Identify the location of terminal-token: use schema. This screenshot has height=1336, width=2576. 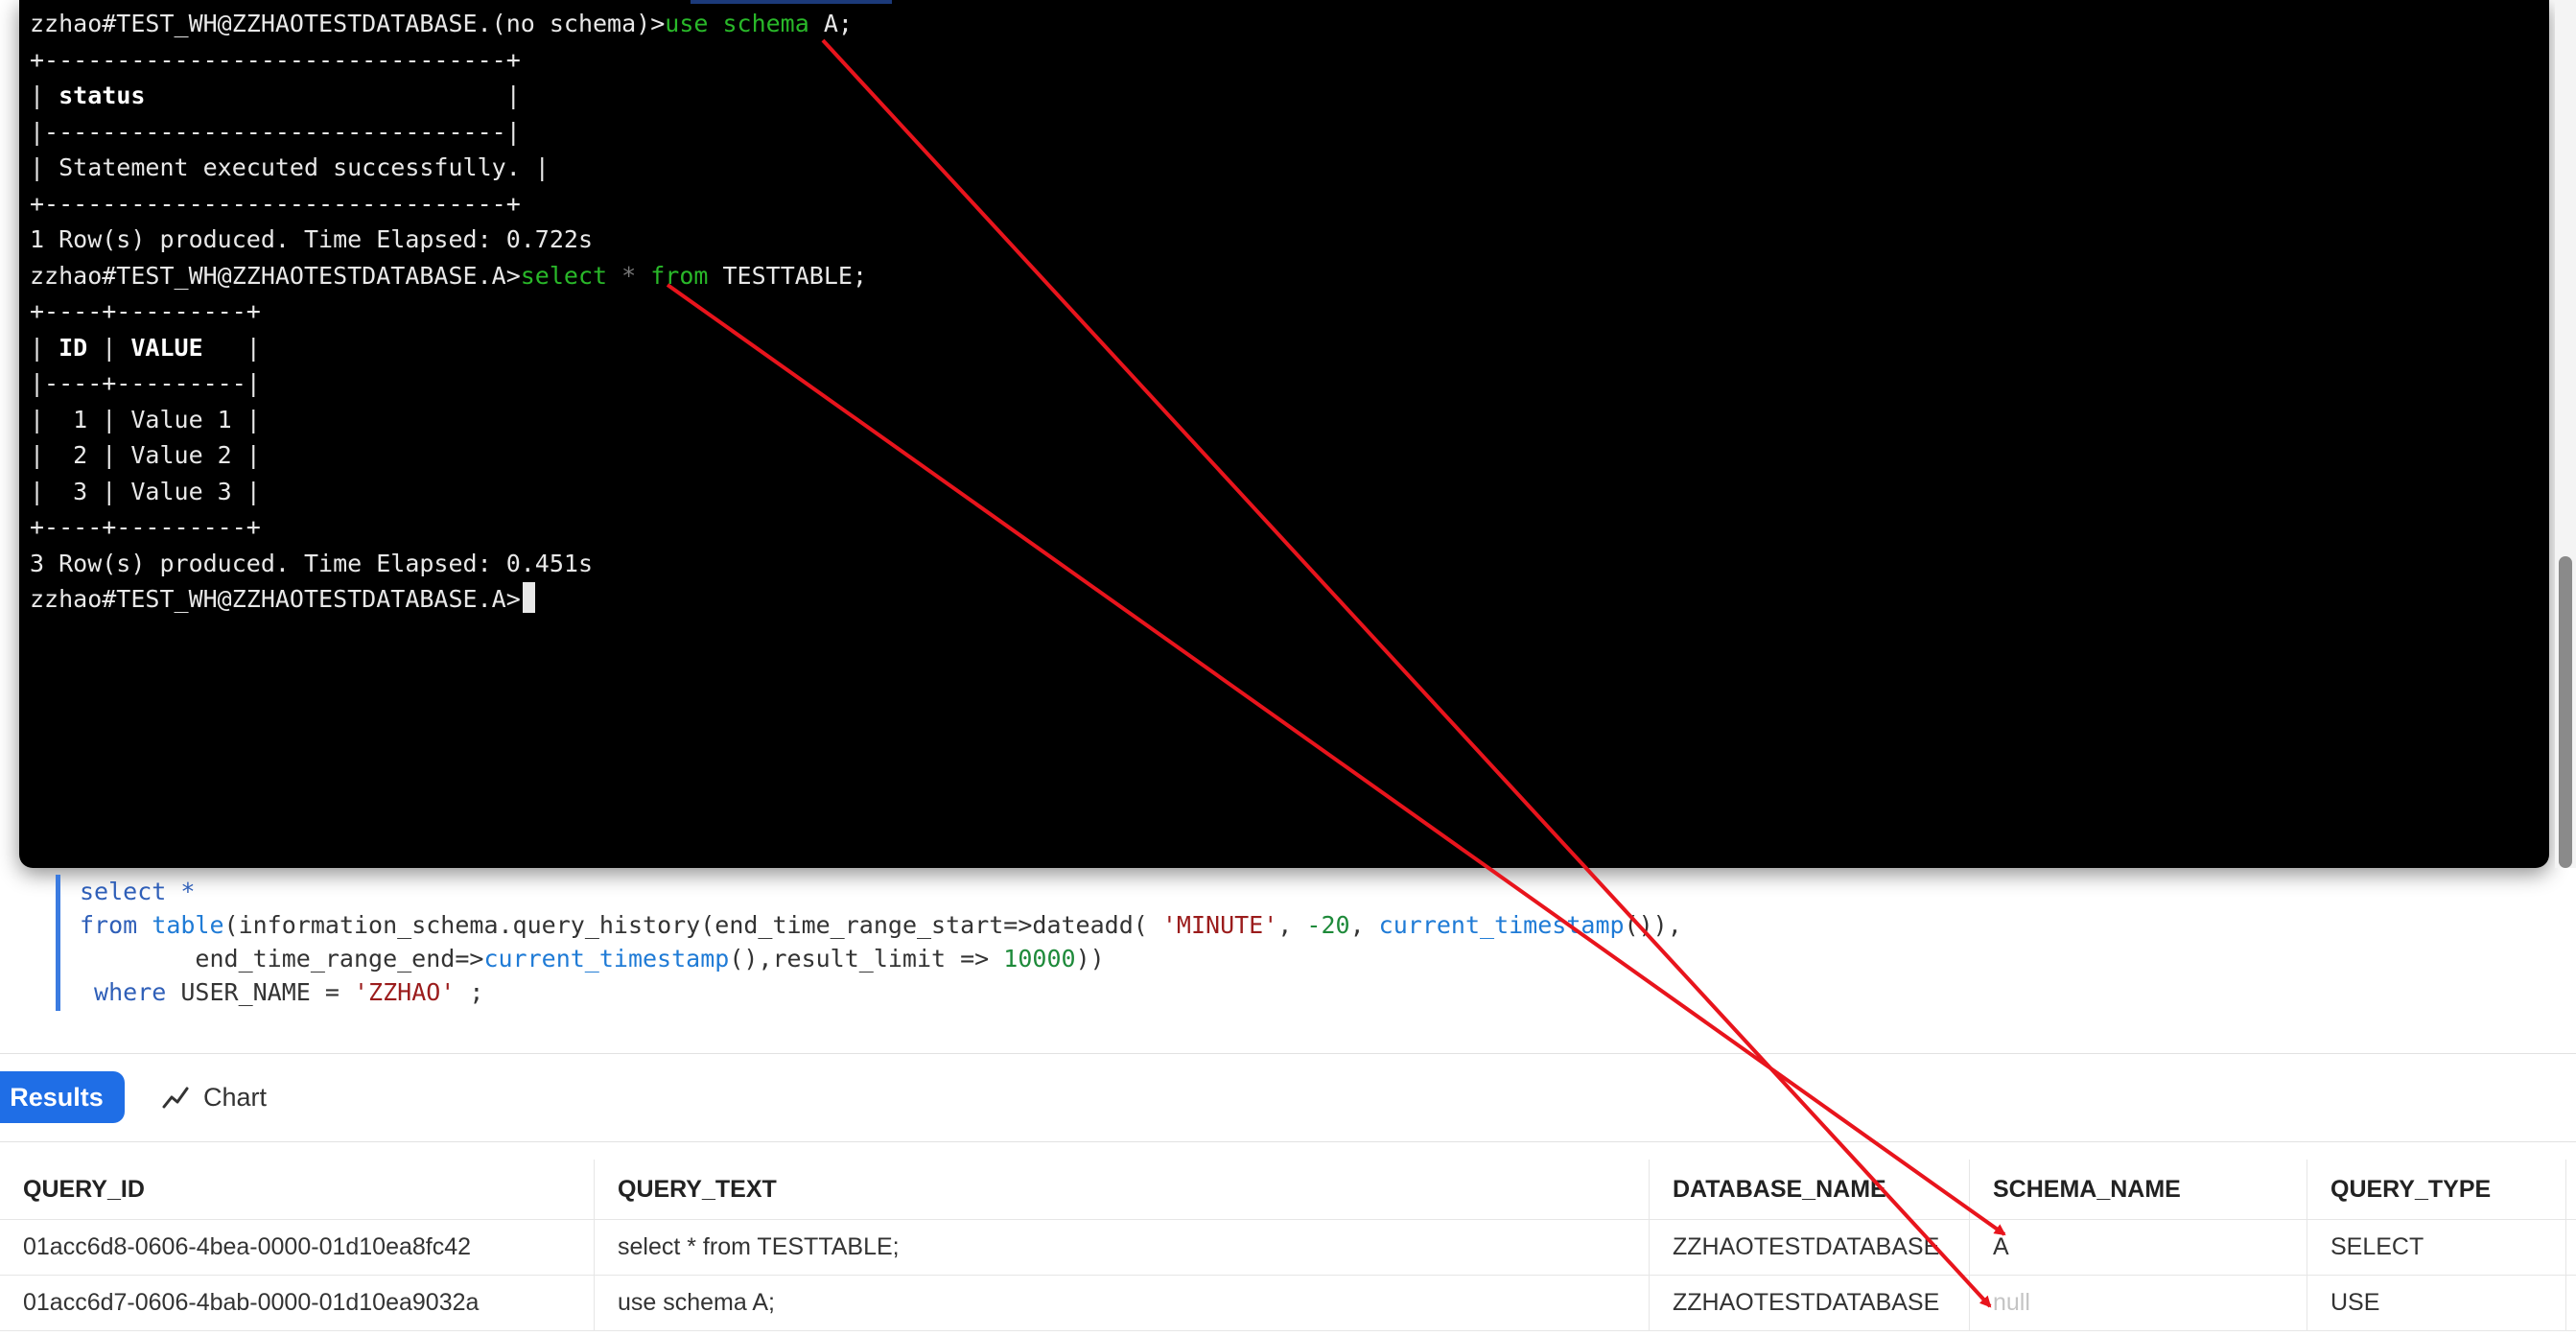
(737, 23).